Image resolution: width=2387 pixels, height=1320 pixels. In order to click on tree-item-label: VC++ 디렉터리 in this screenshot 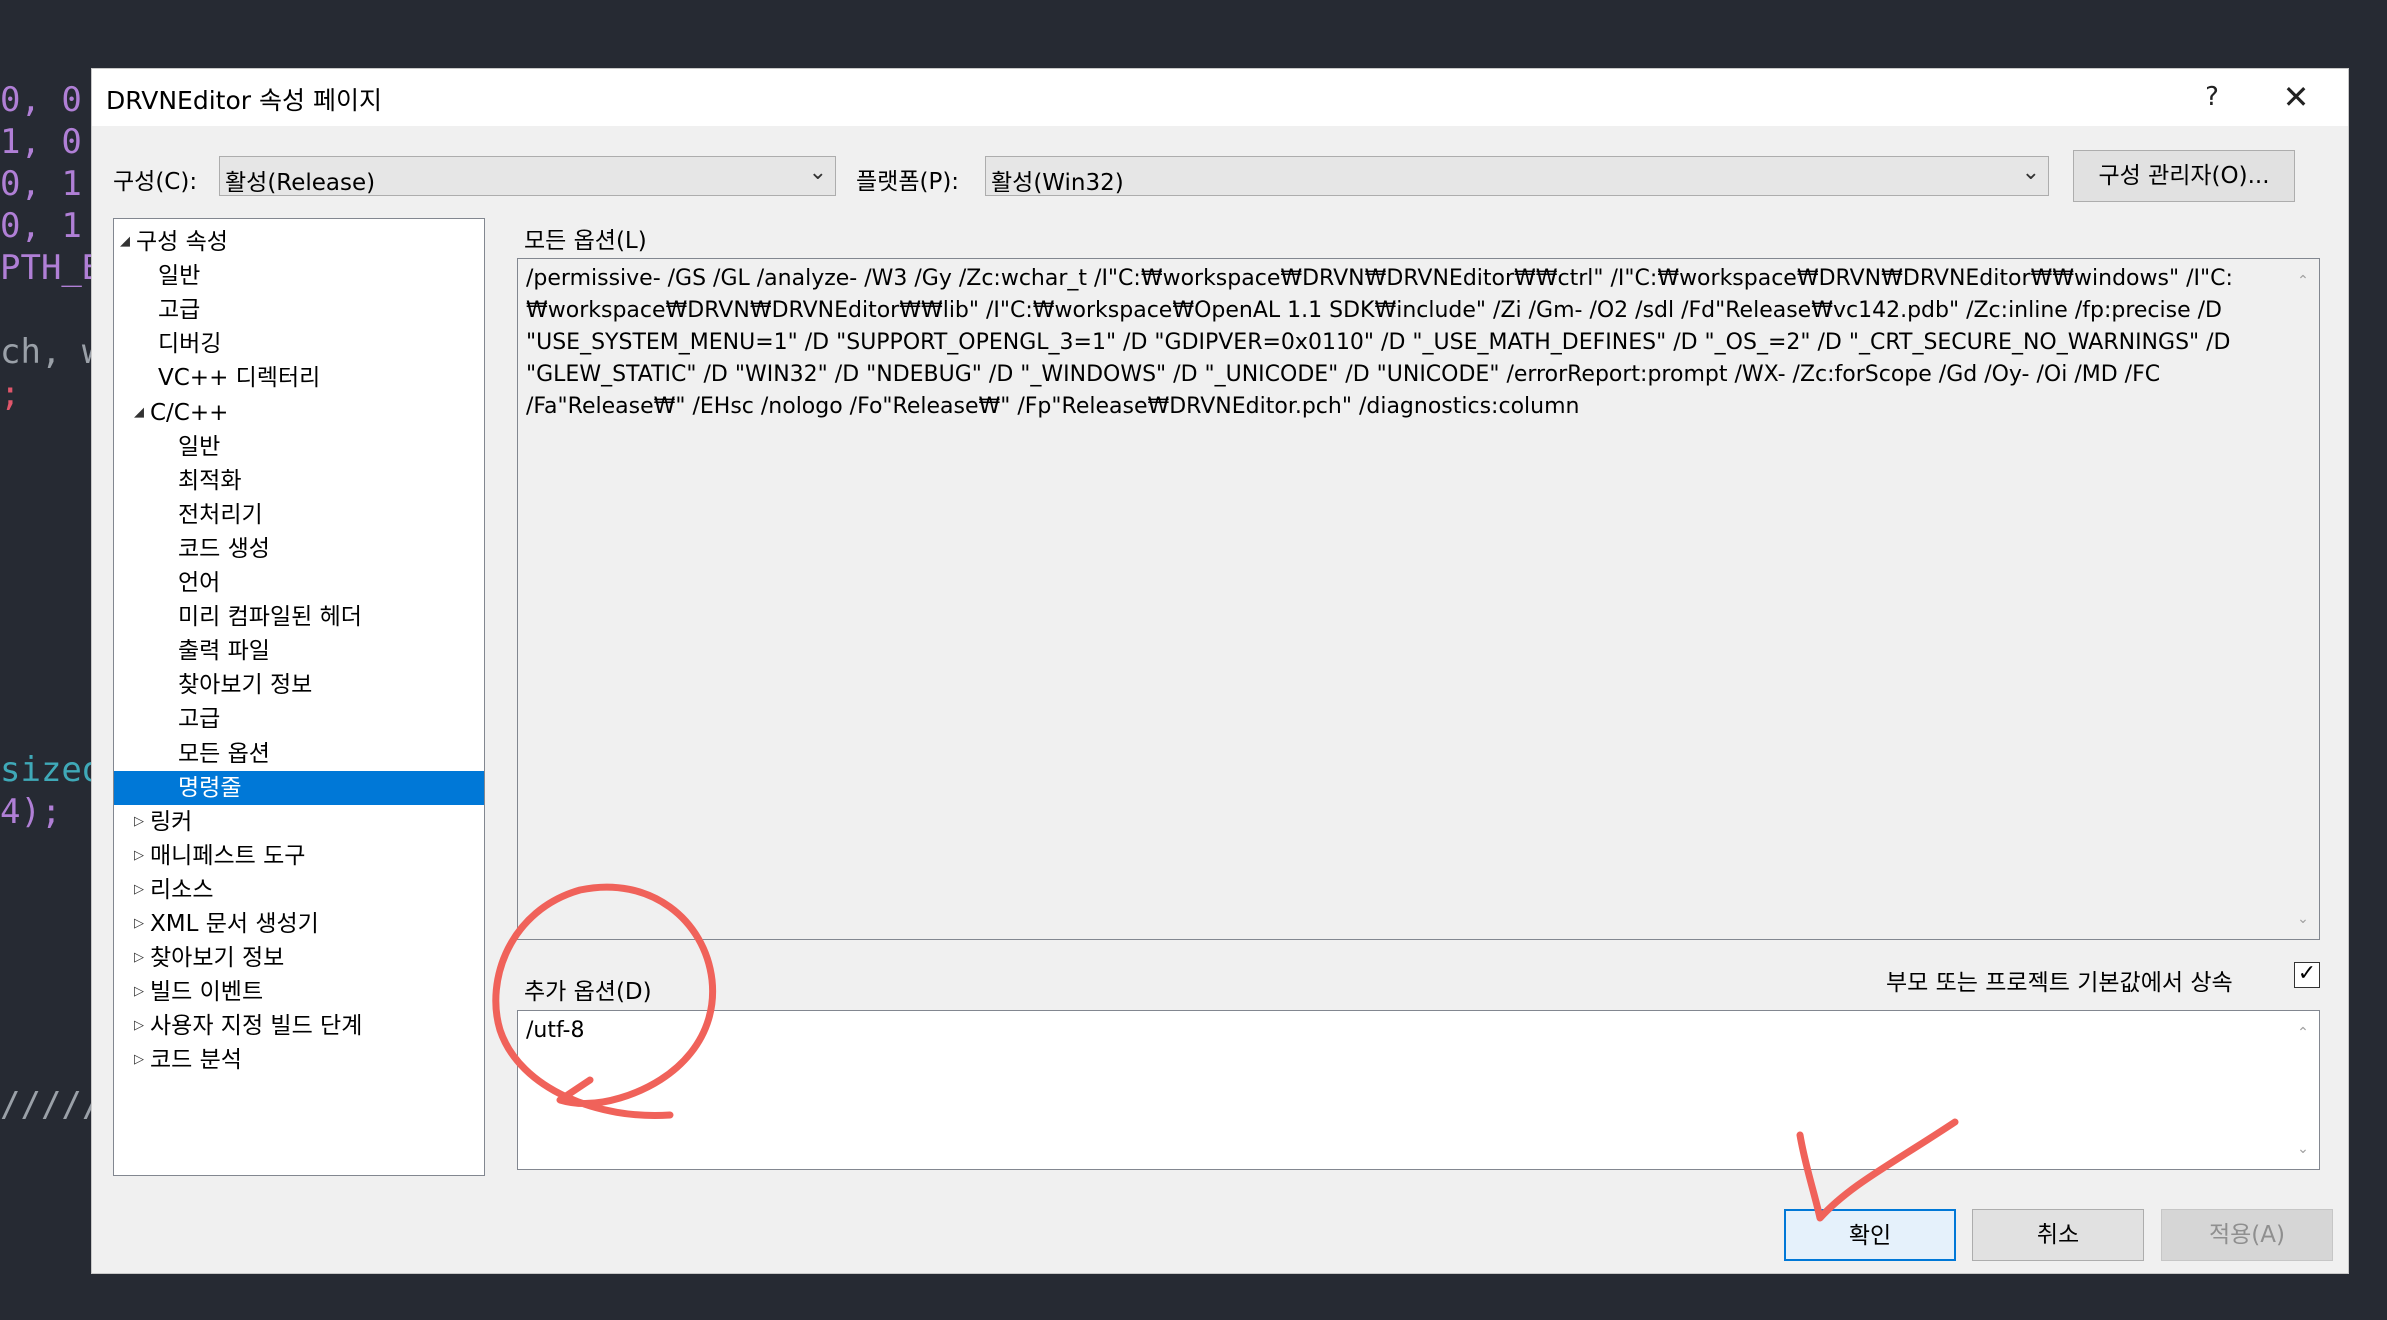, I will do `click(239, 378)`.